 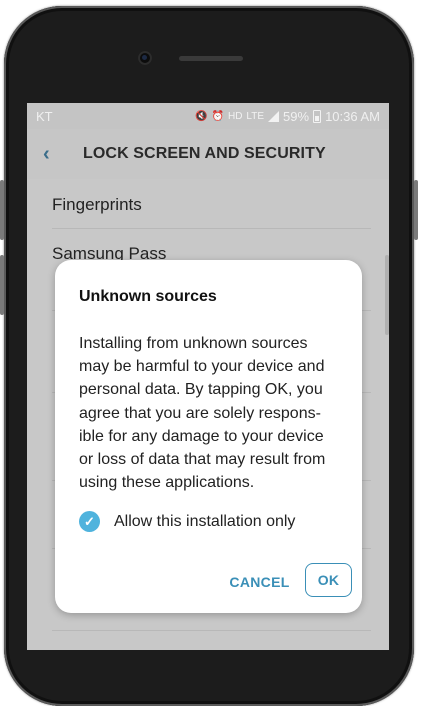 I want to click on scrollbar, so click(x=387, y=295).